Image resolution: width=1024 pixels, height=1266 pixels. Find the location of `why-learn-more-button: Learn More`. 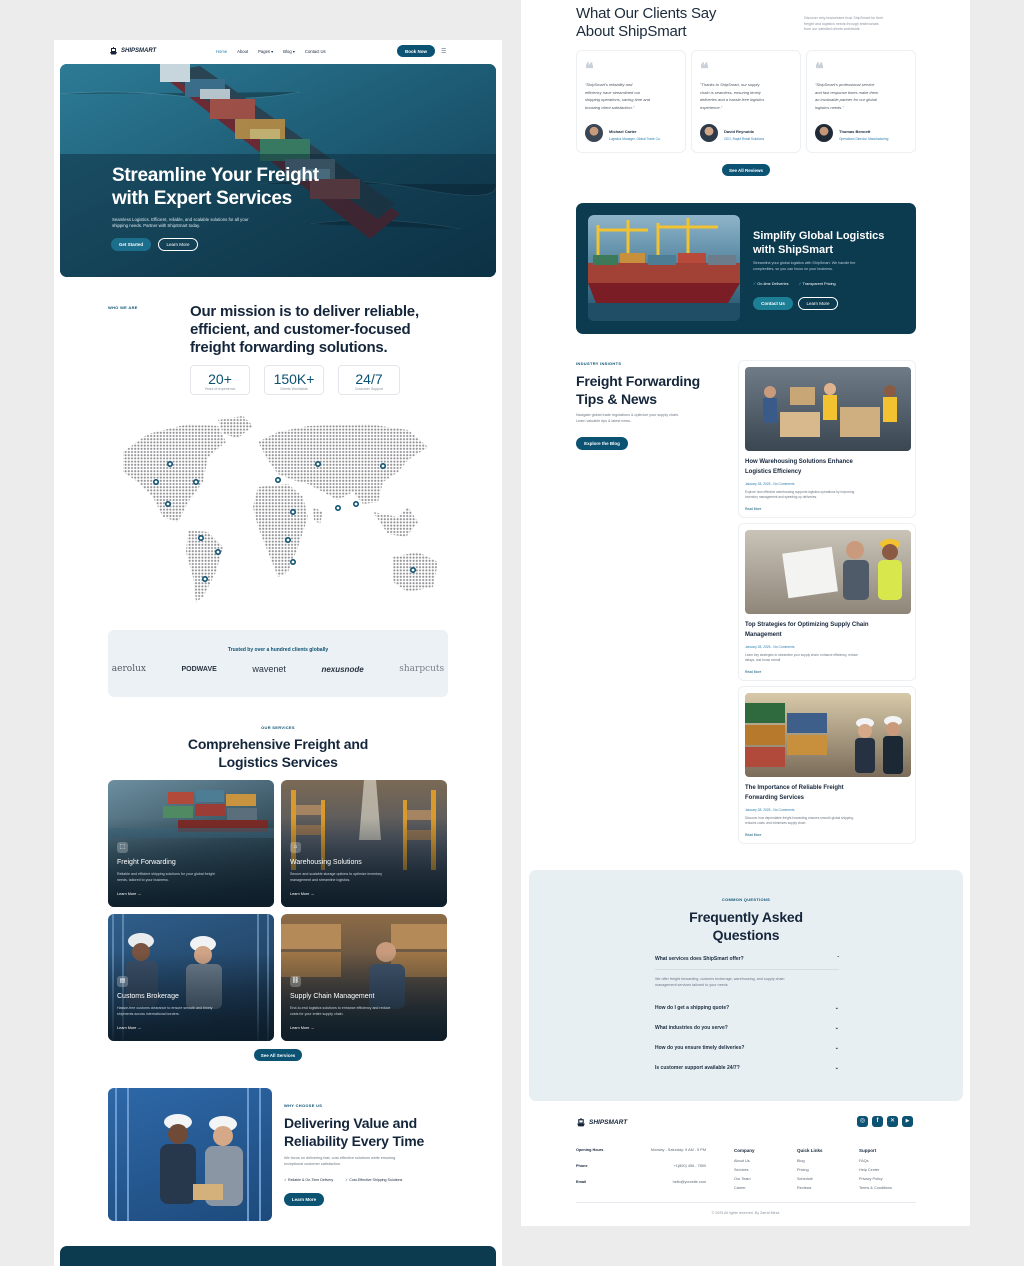

why-learn-more-button: Learn More is located at coordinates (304, 1199).